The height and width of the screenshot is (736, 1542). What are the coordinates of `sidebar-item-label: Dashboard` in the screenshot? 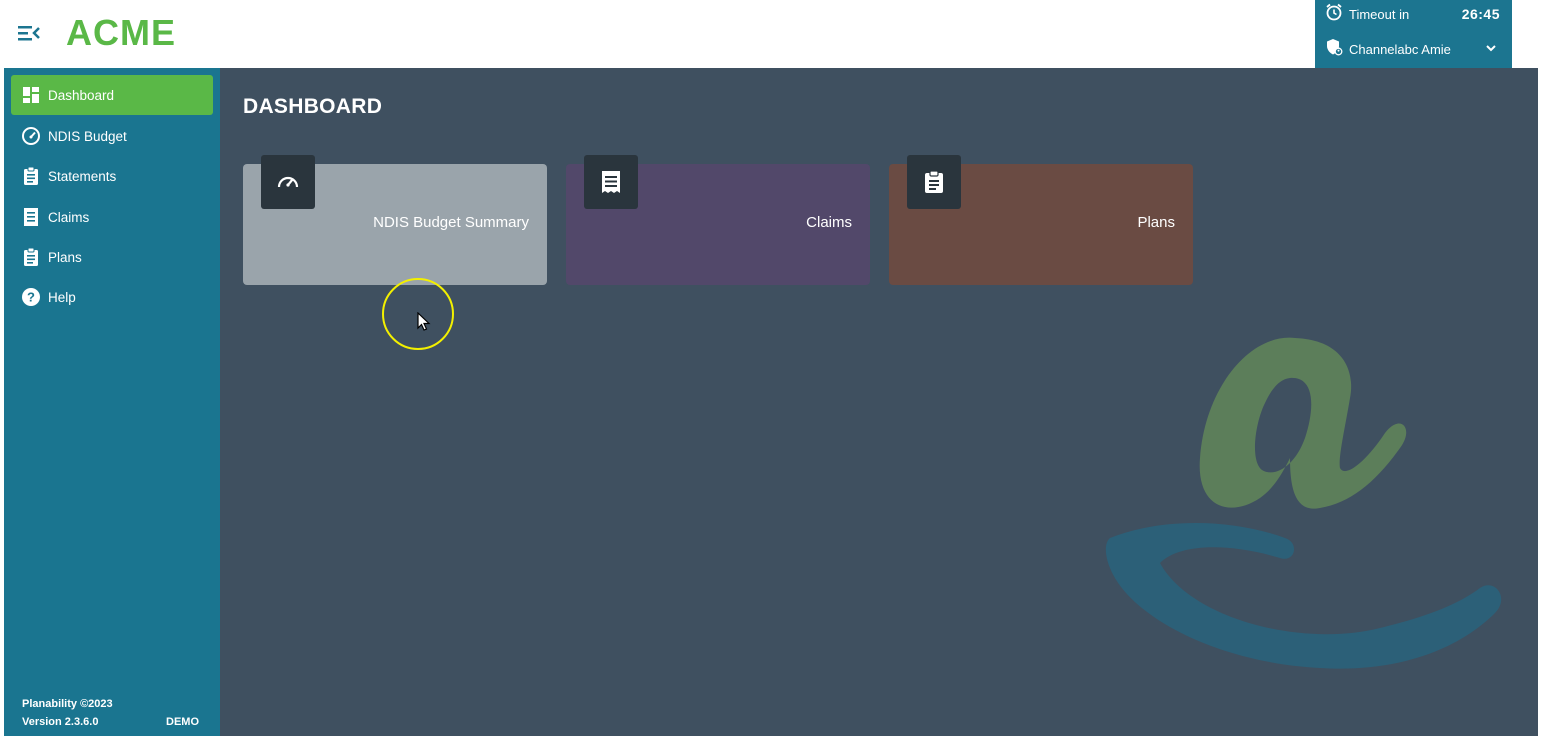 It's located at (81, 95).